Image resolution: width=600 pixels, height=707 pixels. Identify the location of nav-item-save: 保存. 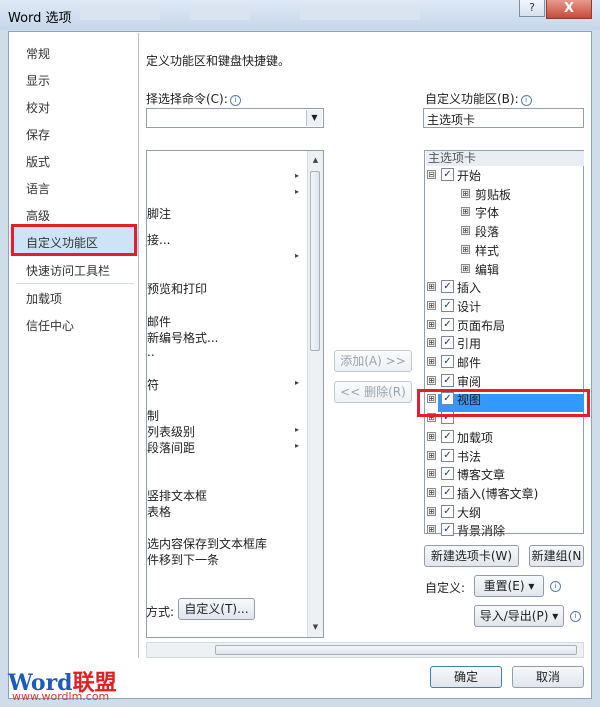
(38, 134).